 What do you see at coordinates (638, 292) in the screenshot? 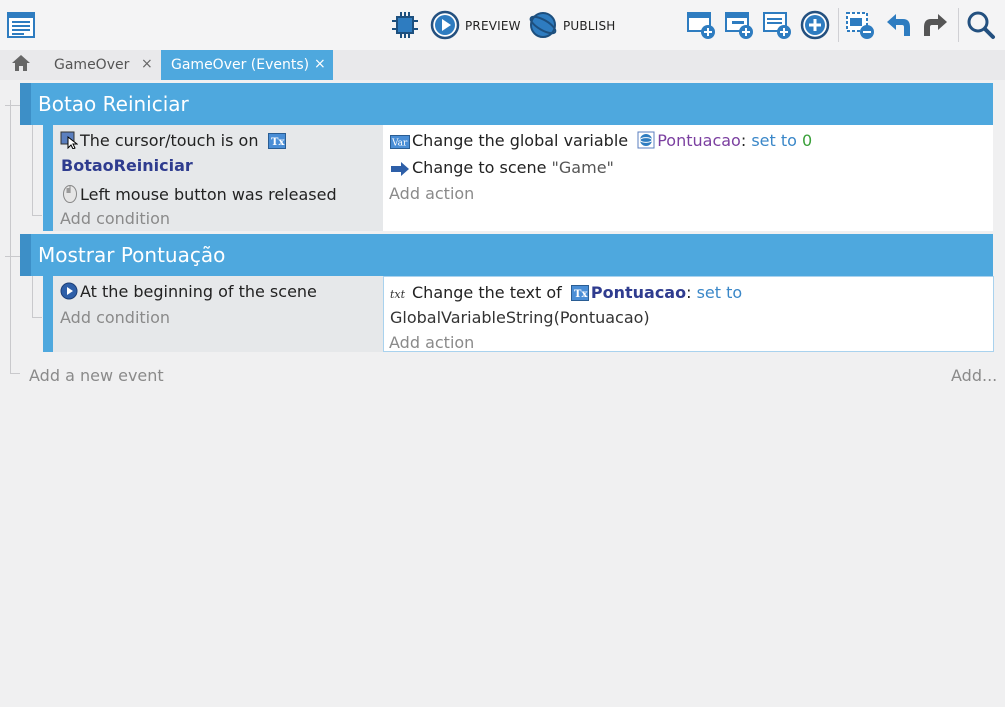
I see `object-name: Pontuacao` at bounding box center [638, 292].